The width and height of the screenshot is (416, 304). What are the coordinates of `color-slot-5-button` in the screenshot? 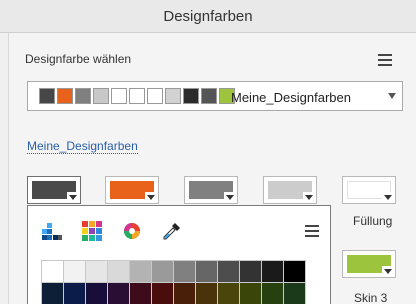 It's located at (369, 190).